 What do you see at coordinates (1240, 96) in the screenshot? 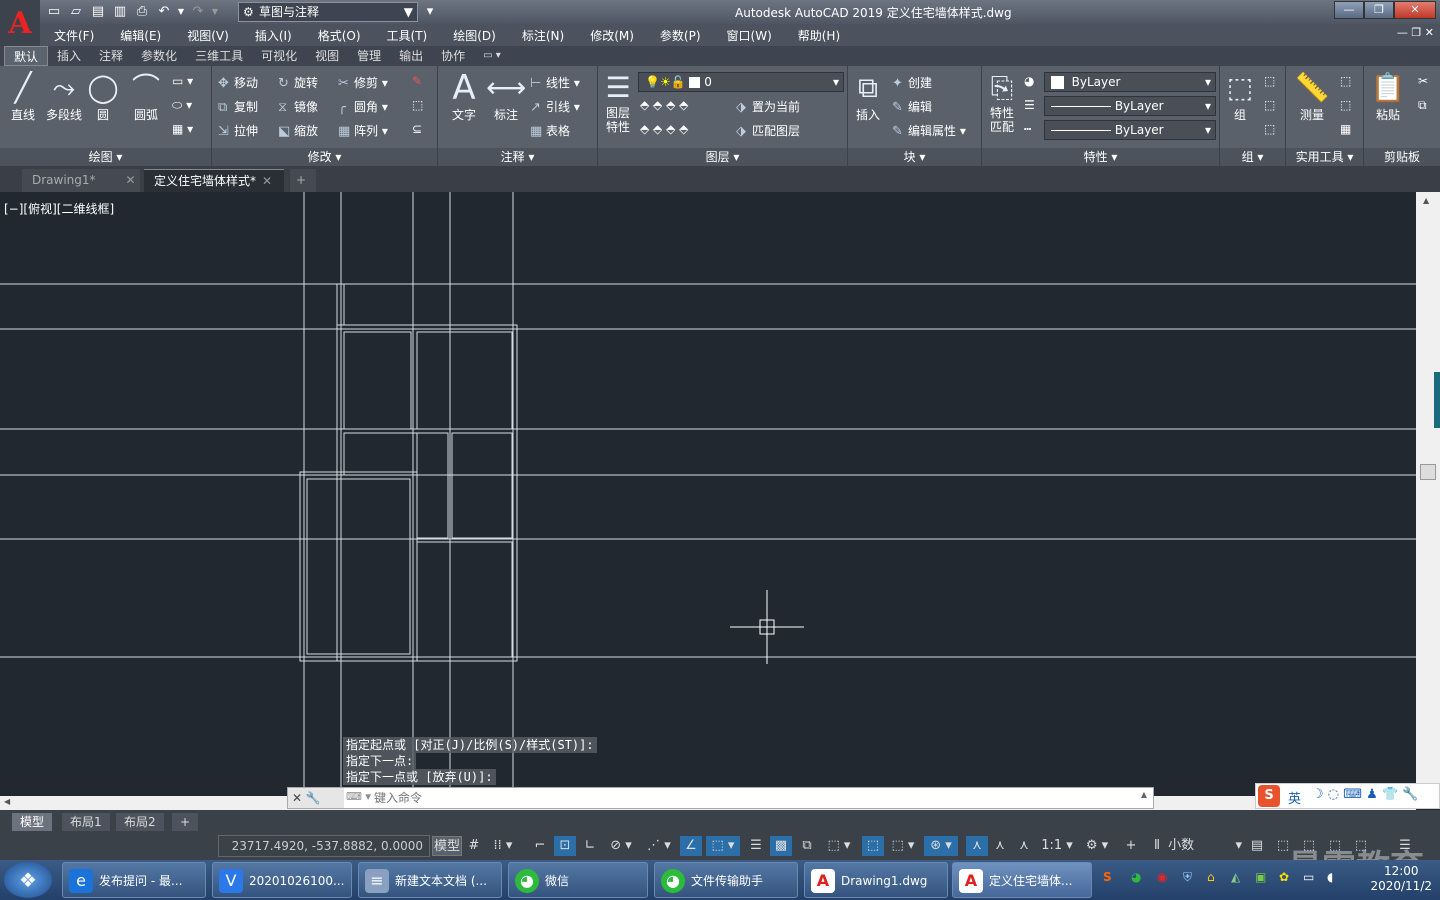
I see `group-button: ⬚ 组` at bounding box center [1240, 96].